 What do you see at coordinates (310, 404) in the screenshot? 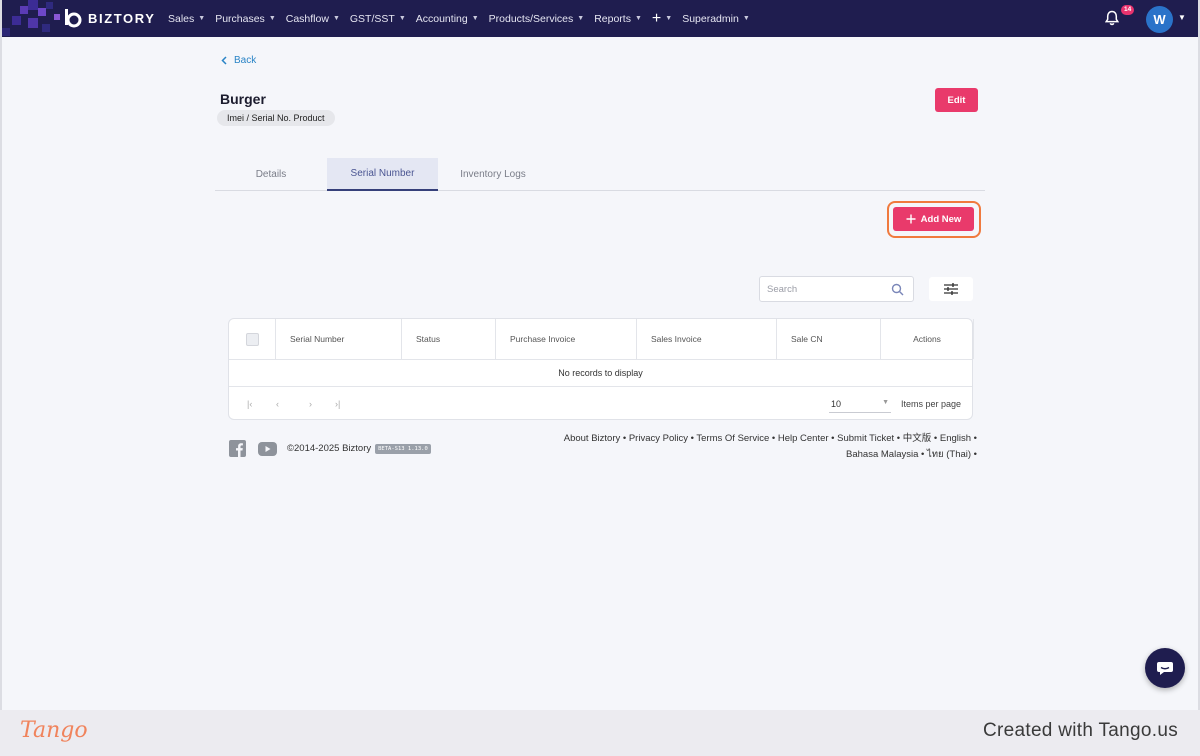
I see `next-page-icon: ›` at bounding box center [310, 404].